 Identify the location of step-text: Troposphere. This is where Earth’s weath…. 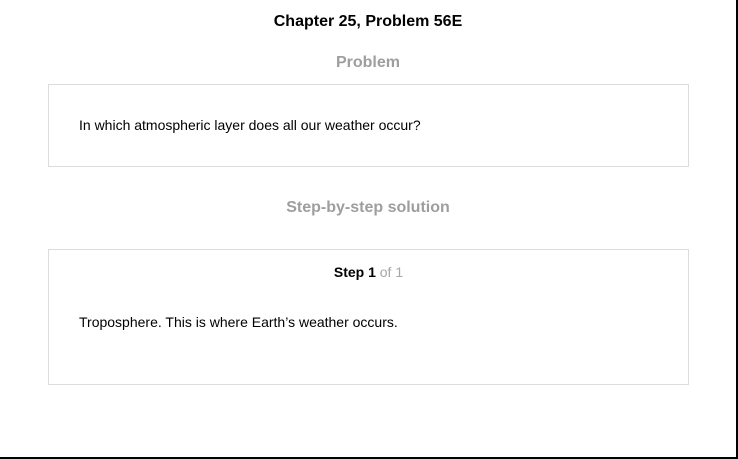
(238, 322).